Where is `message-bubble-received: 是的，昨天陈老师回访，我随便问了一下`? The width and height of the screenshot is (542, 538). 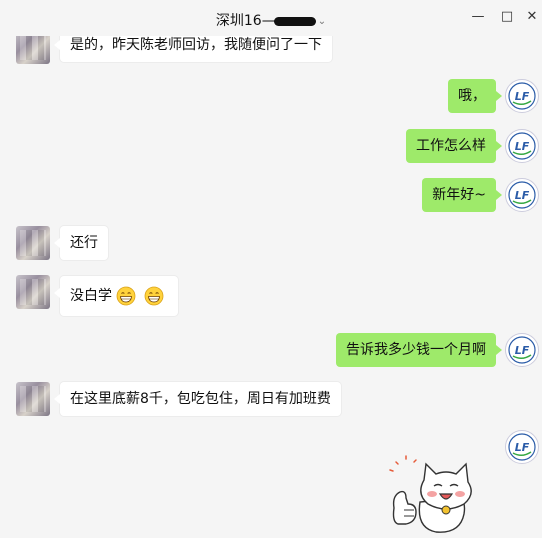
message-bubble-received: 是的，昨天陈老师回访，我随便问了一下 is located at coordinates (193, 49).